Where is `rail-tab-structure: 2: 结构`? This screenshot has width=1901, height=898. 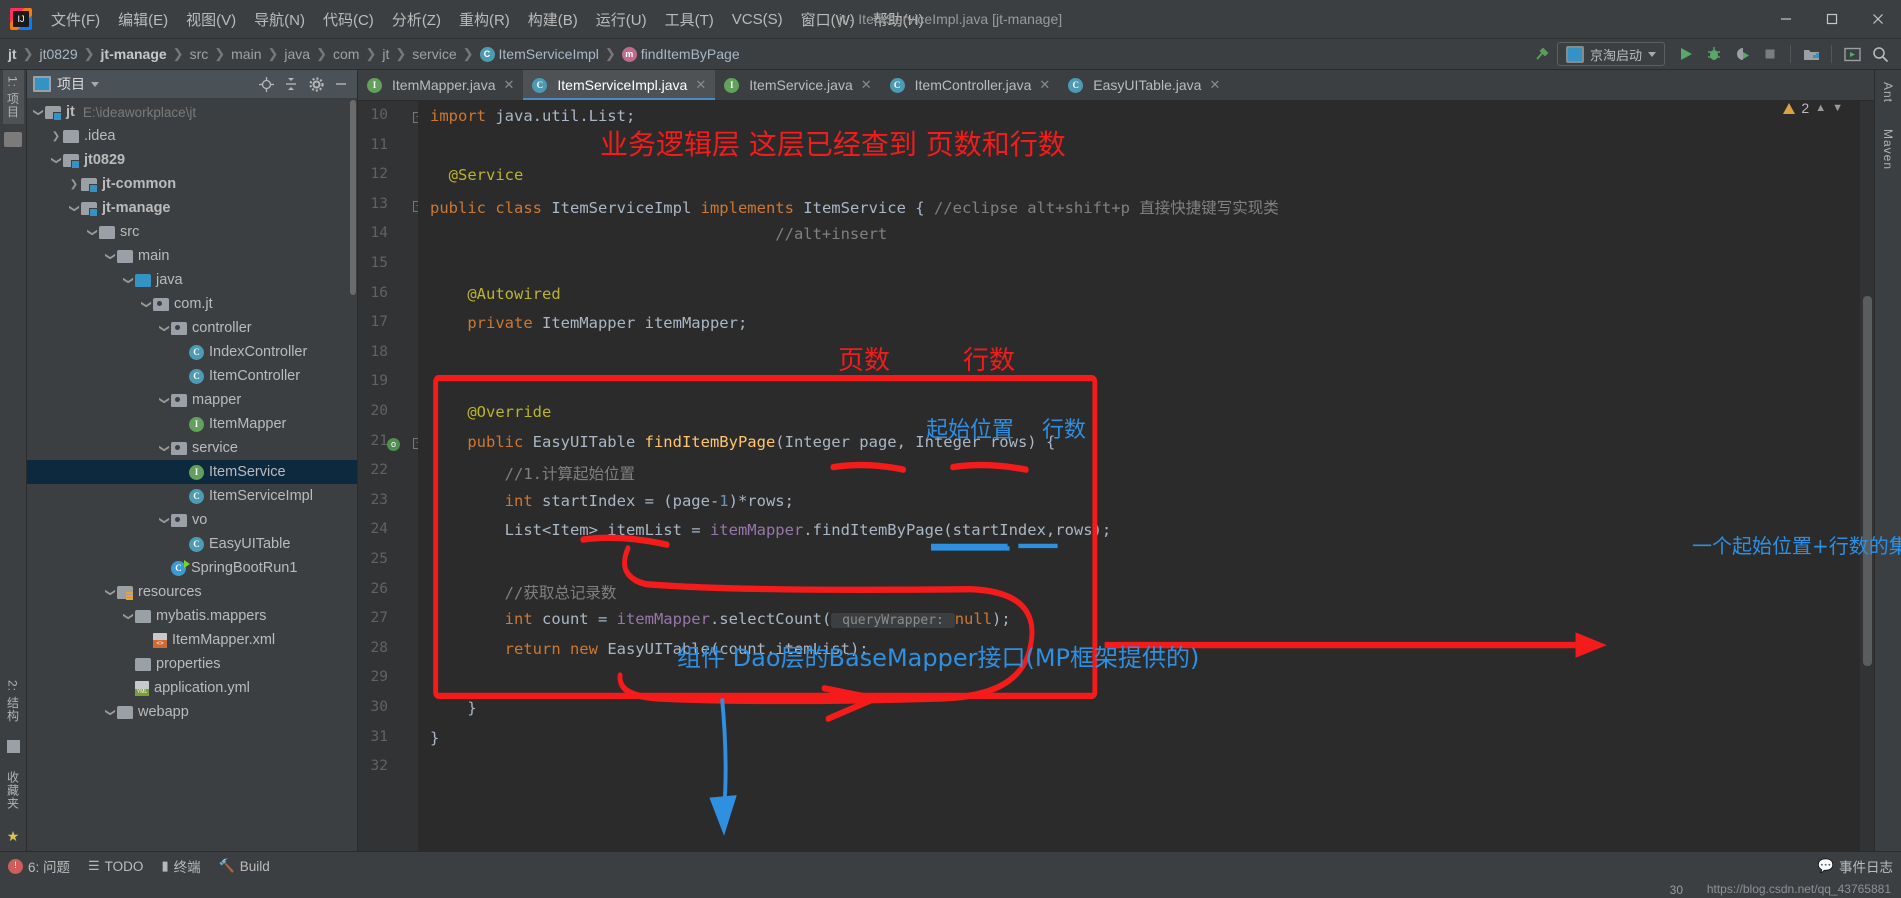 rail-tab-structure: 2: 结构 is located at coordinates (13, 701).